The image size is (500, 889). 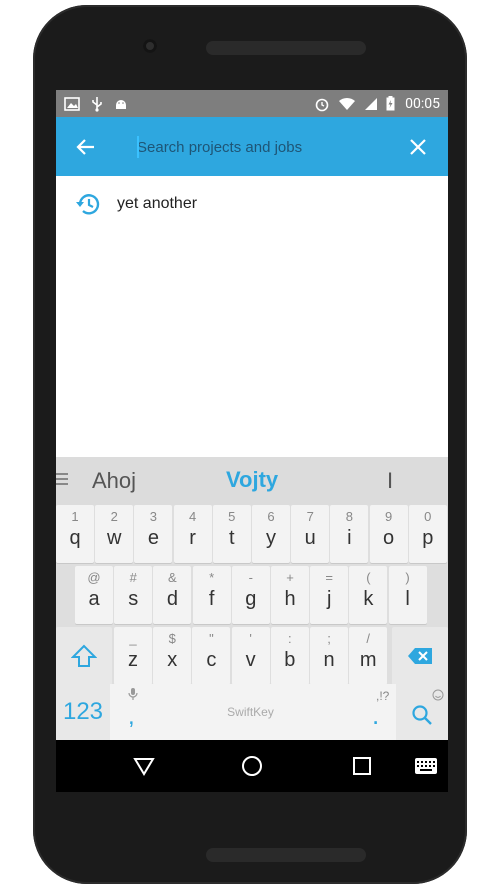 I want to click on close-icon, so click(x=418, y=147).